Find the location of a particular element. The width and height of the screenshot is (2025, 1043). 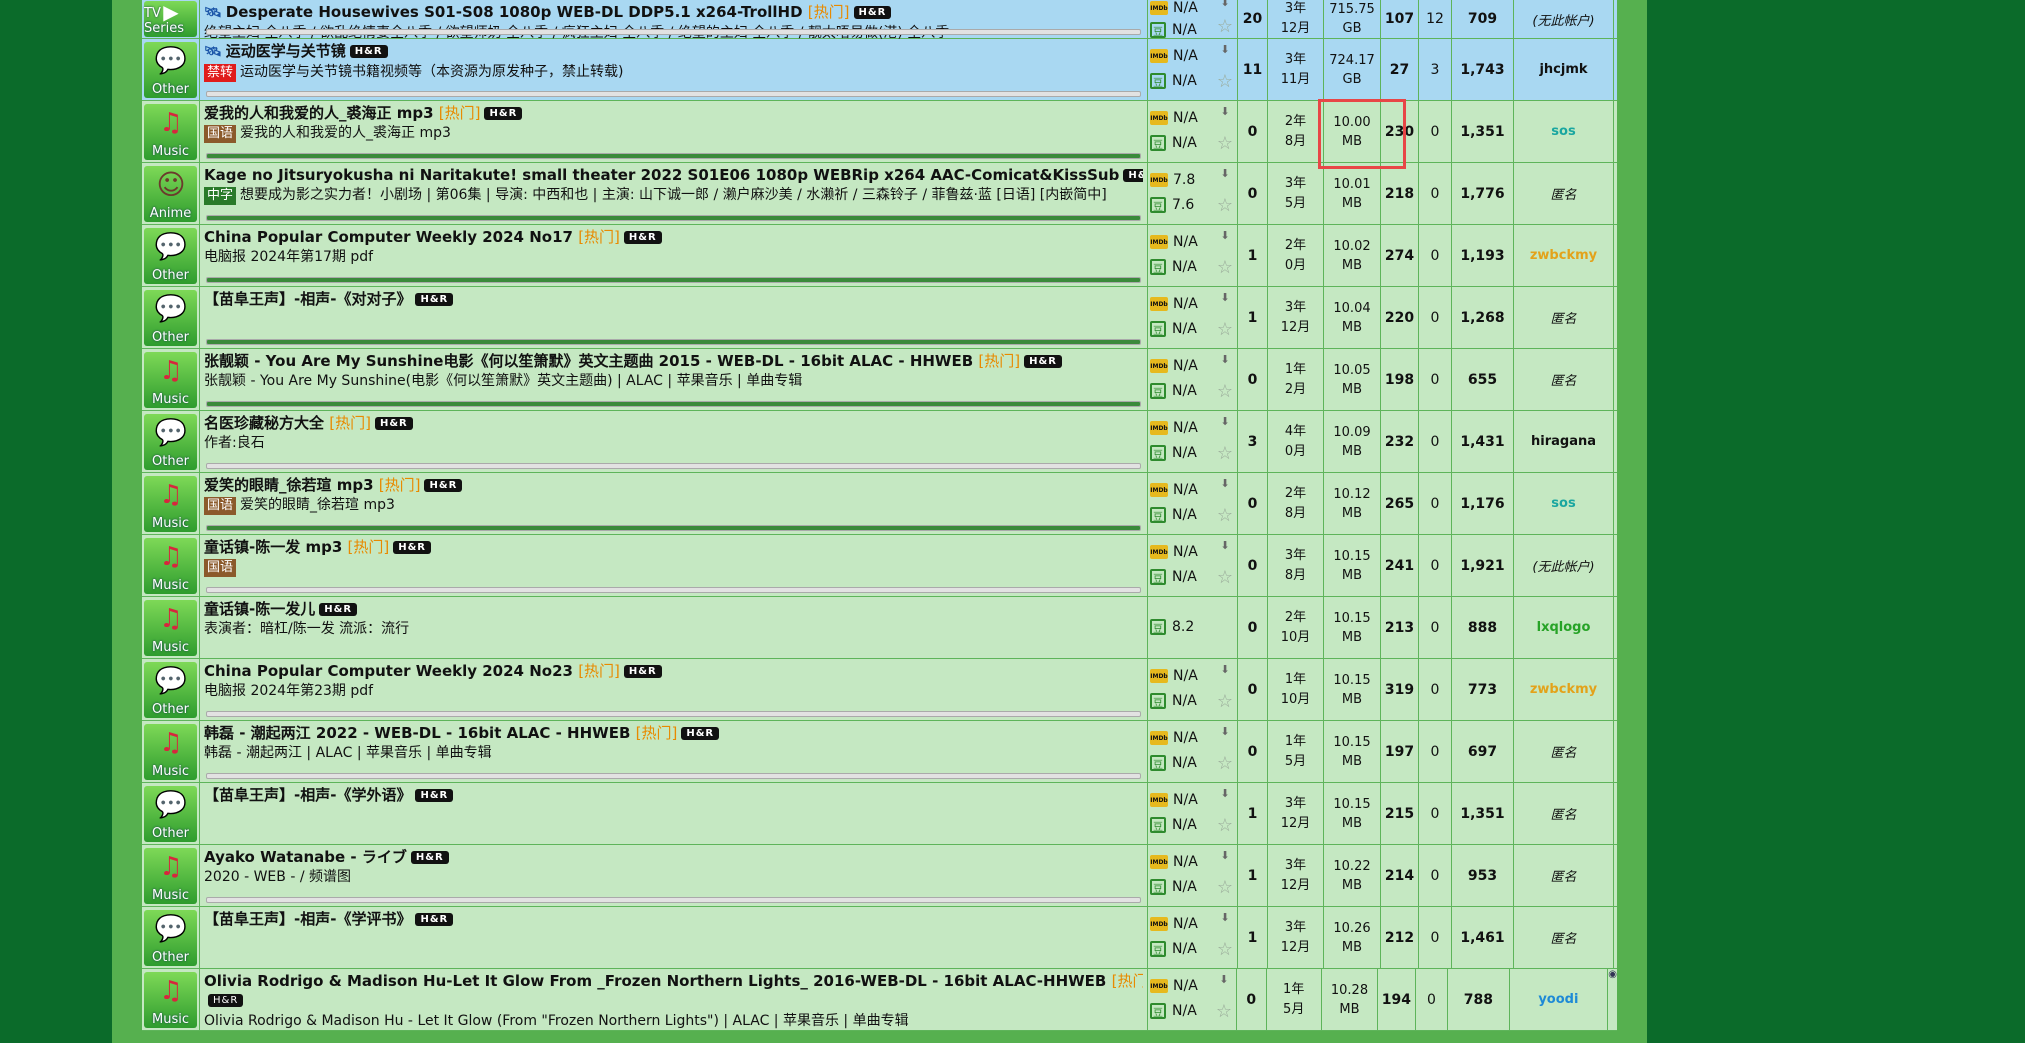

seeders-count: 319 is located at coordinates (1400, 689).